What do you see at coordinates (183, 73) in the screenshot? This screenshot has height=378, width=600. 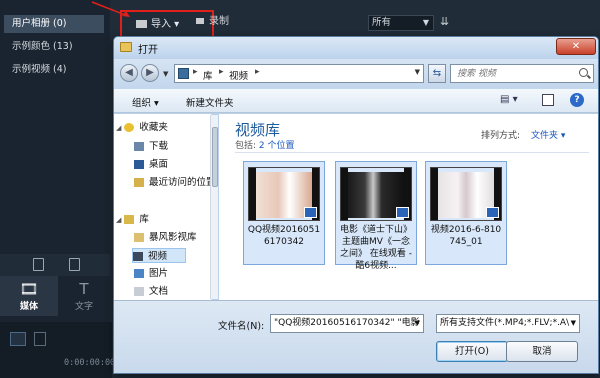 I see `library-icon` at bounding box center [183, 73].